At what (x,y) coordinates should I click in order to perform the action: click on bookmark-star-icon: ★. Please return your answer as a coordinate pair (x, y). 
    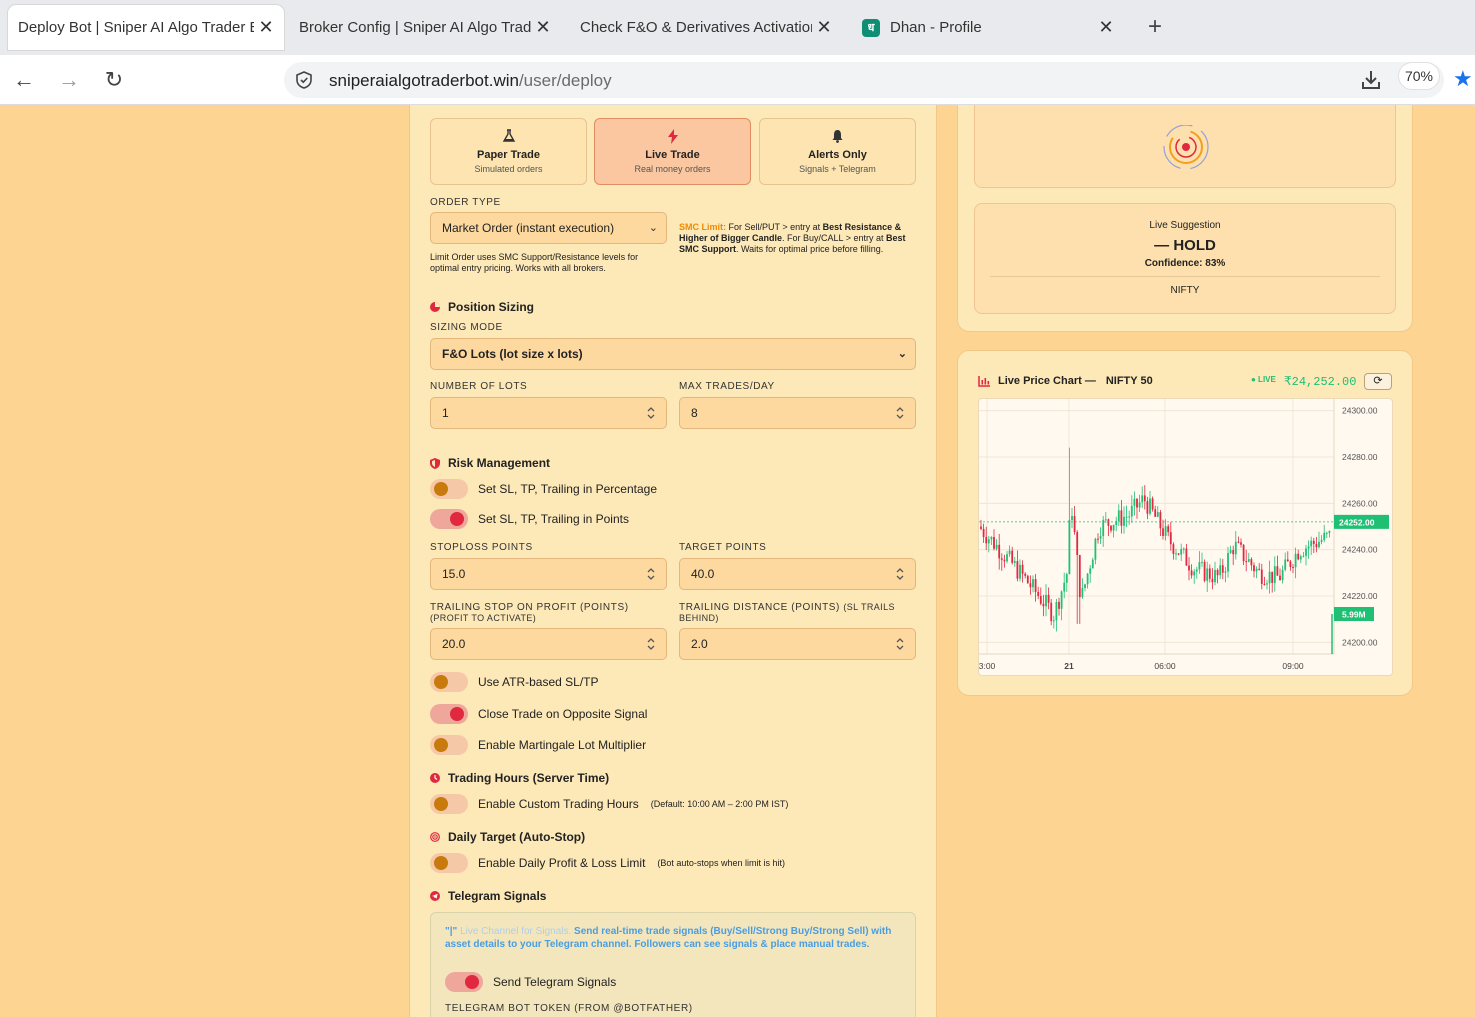
    Looking at the image, I should click on (1463, 79).